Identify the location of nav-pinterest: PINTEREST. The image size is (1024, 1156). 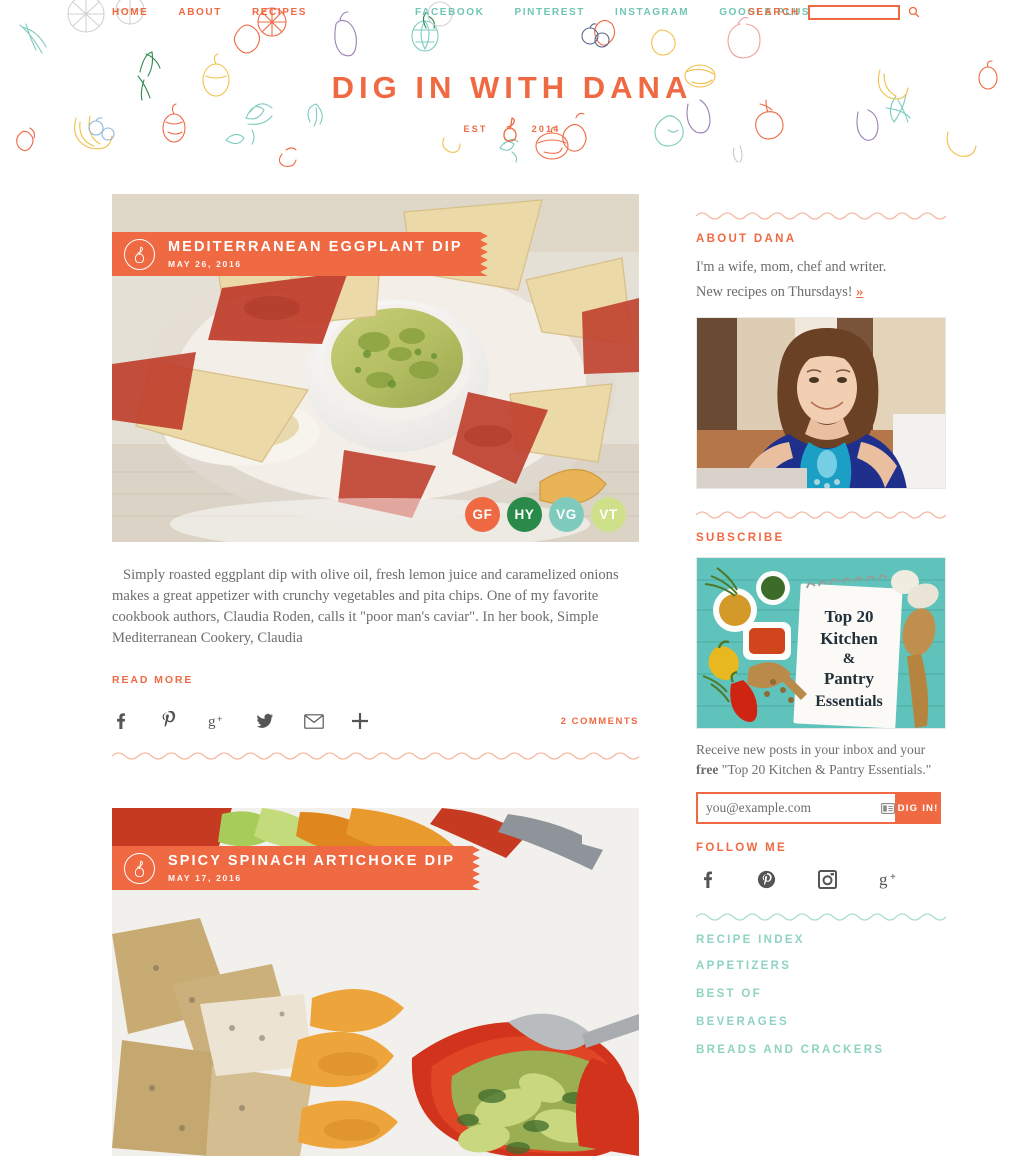
(549, 12).